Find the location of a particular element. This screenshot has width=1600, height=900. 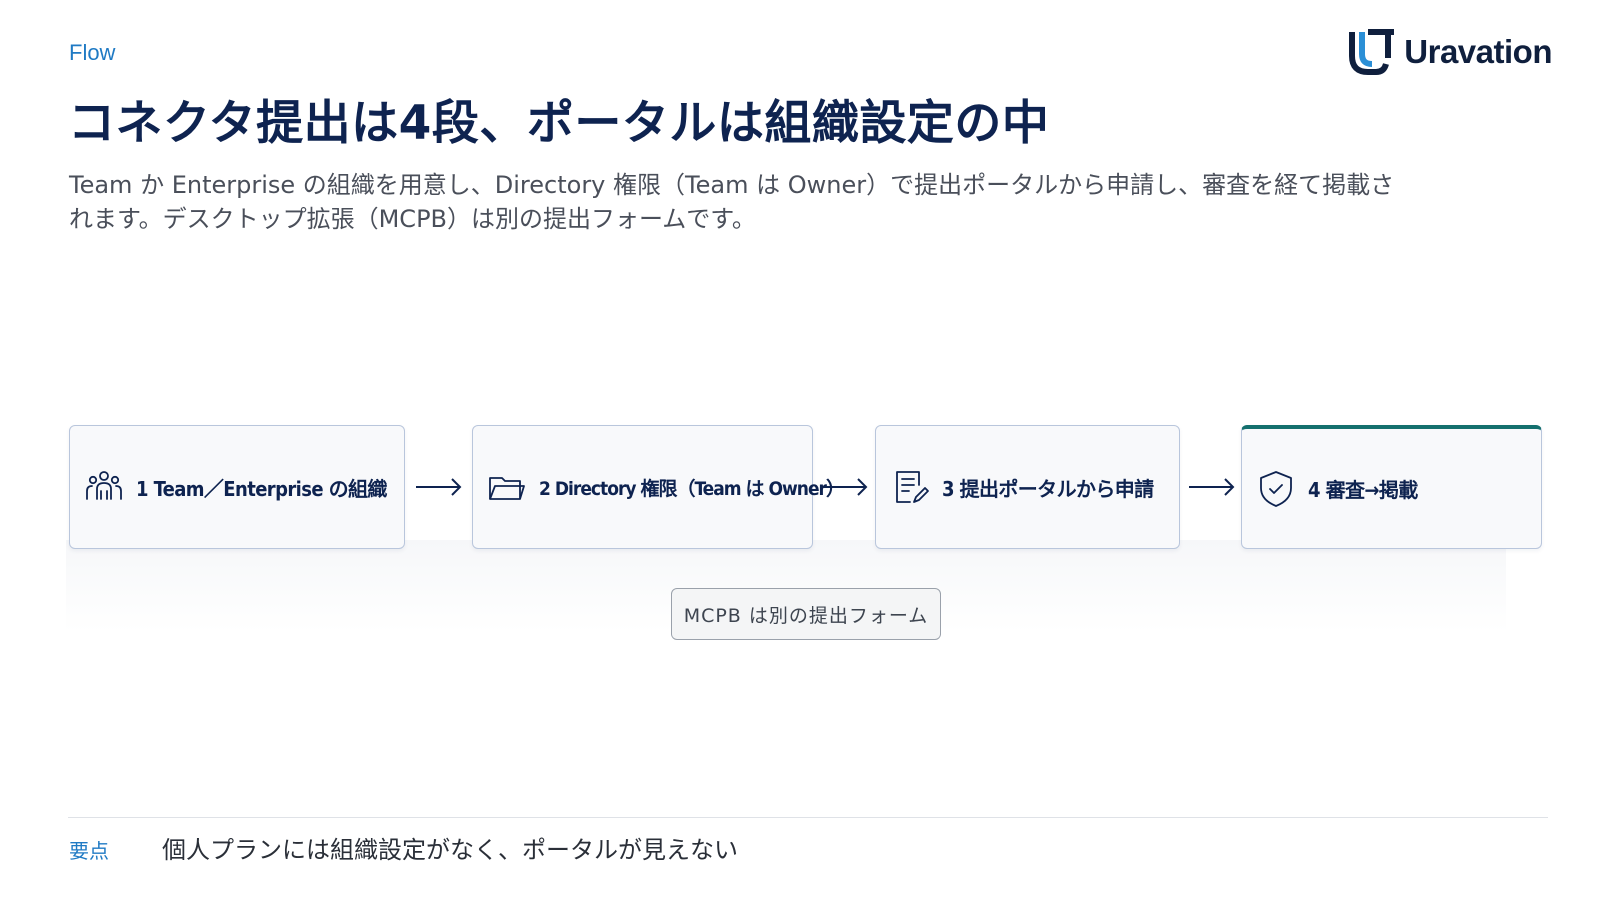

folder-icon is located at coordinates (507, 487).